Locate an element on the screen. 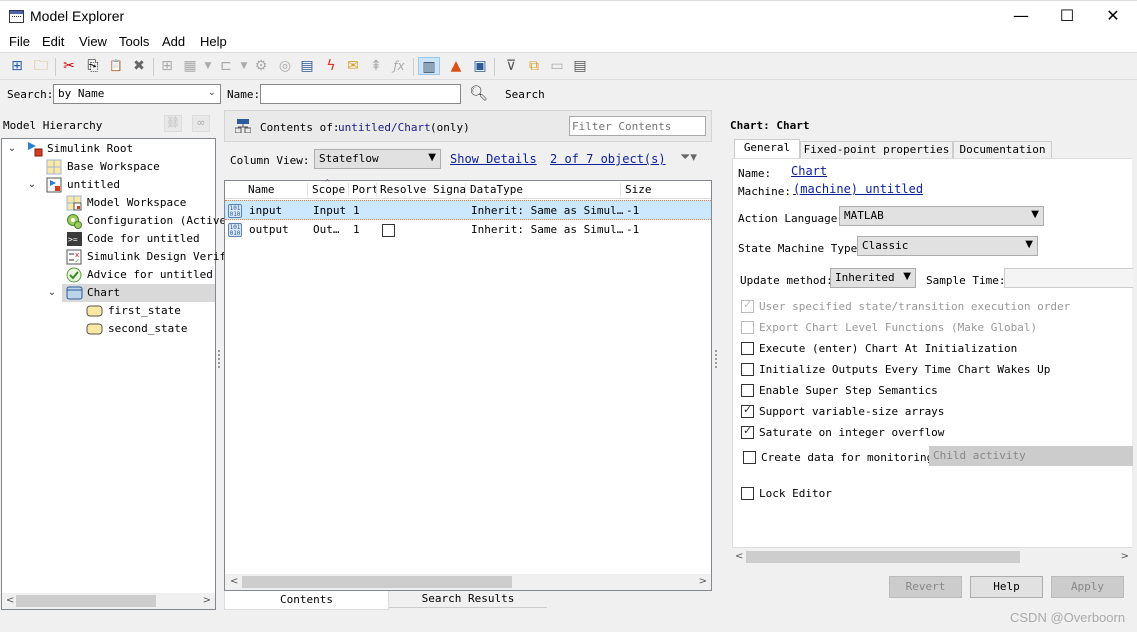 The image size is (1137, 632). dashboard-icon: ▣ is located at coordinates (480, 66).